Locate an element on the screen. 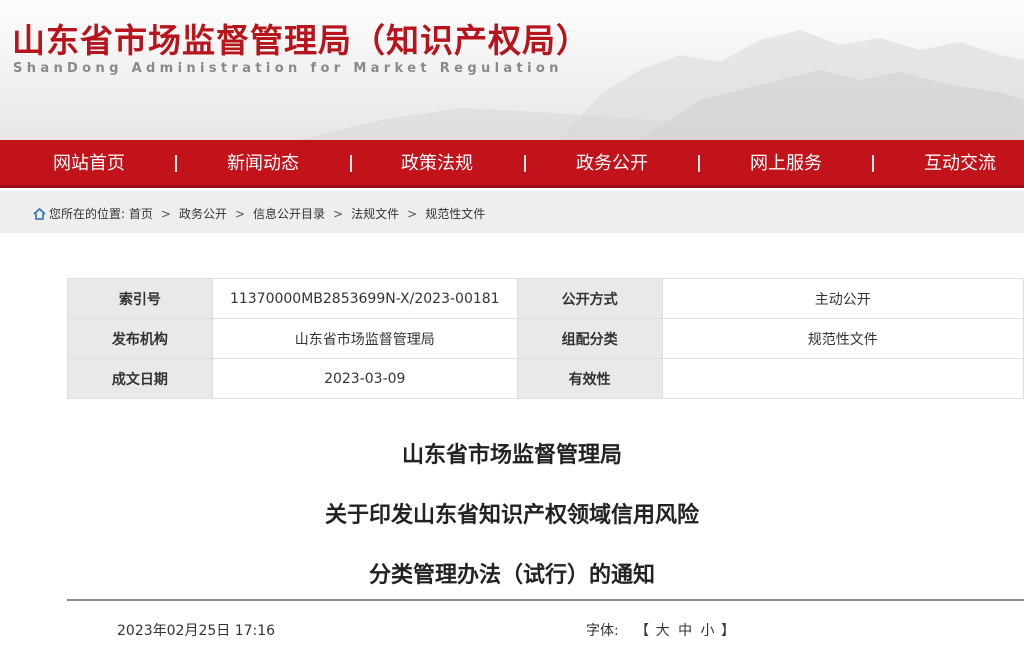  font-size-label: 字体: is located at coordinates (602, 631).